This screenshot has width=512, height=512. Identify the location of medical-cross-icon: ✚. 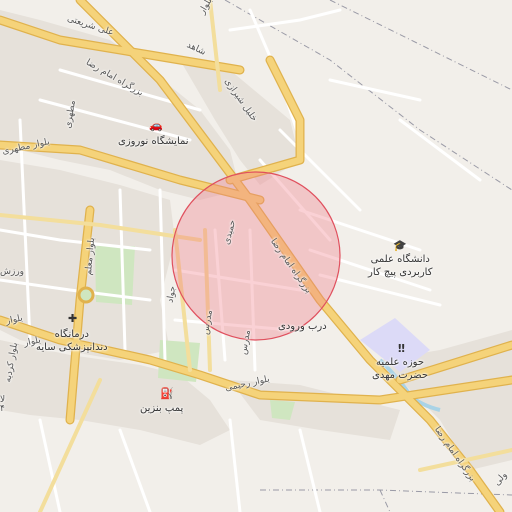
(73, 318).